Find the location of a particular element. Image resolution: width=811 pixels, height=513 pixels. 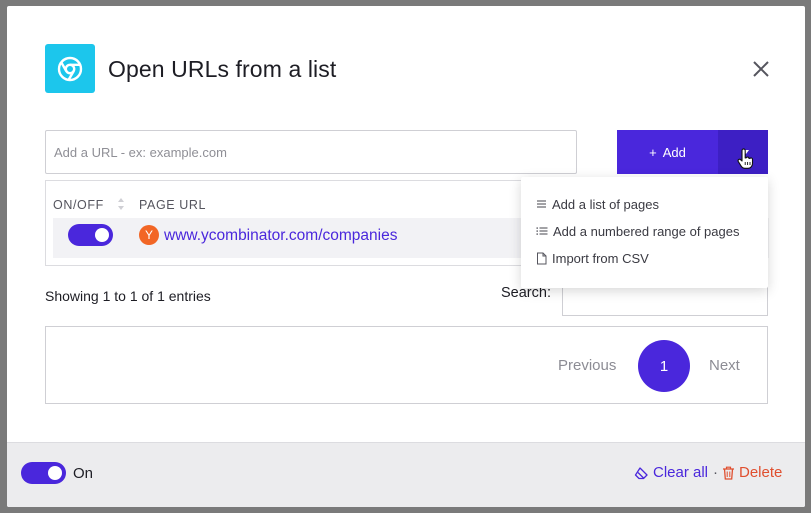

menu-item-label: Add a list of pages is located at coordinates (605, 204).